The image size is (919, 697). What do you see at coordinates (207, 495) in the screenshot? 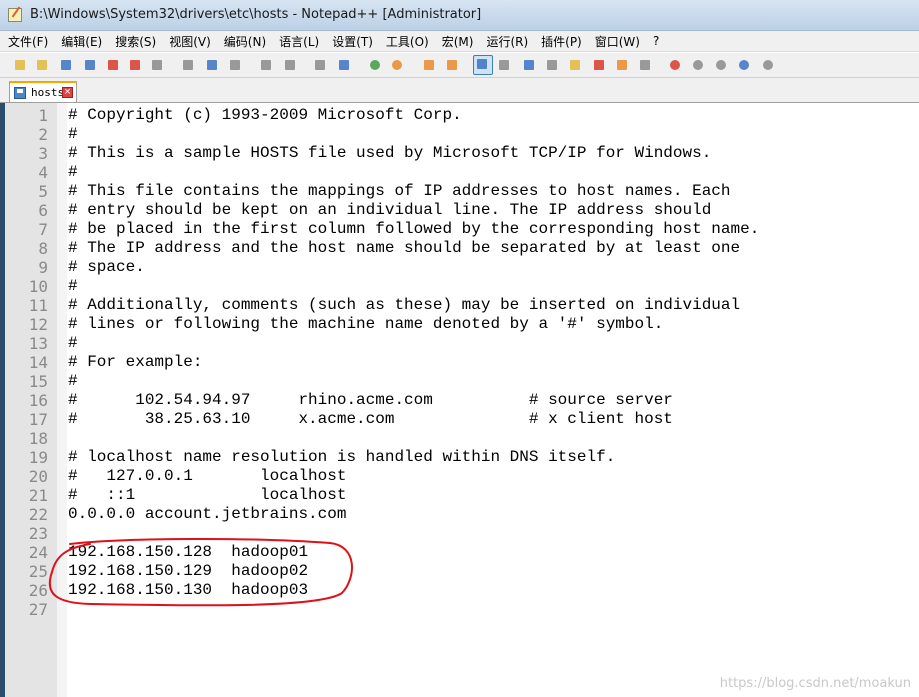
I see `line-text: # ::1 localhost` at bounding box center [207, 495].